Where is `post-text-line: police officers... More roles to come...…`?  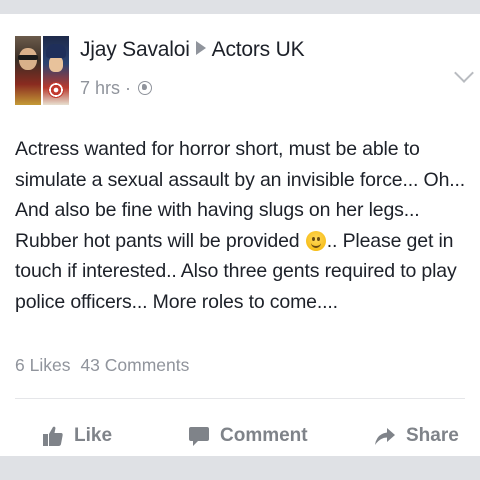
post-text-line: police officers... More roles to come...… is located at coordinates (176, 301).